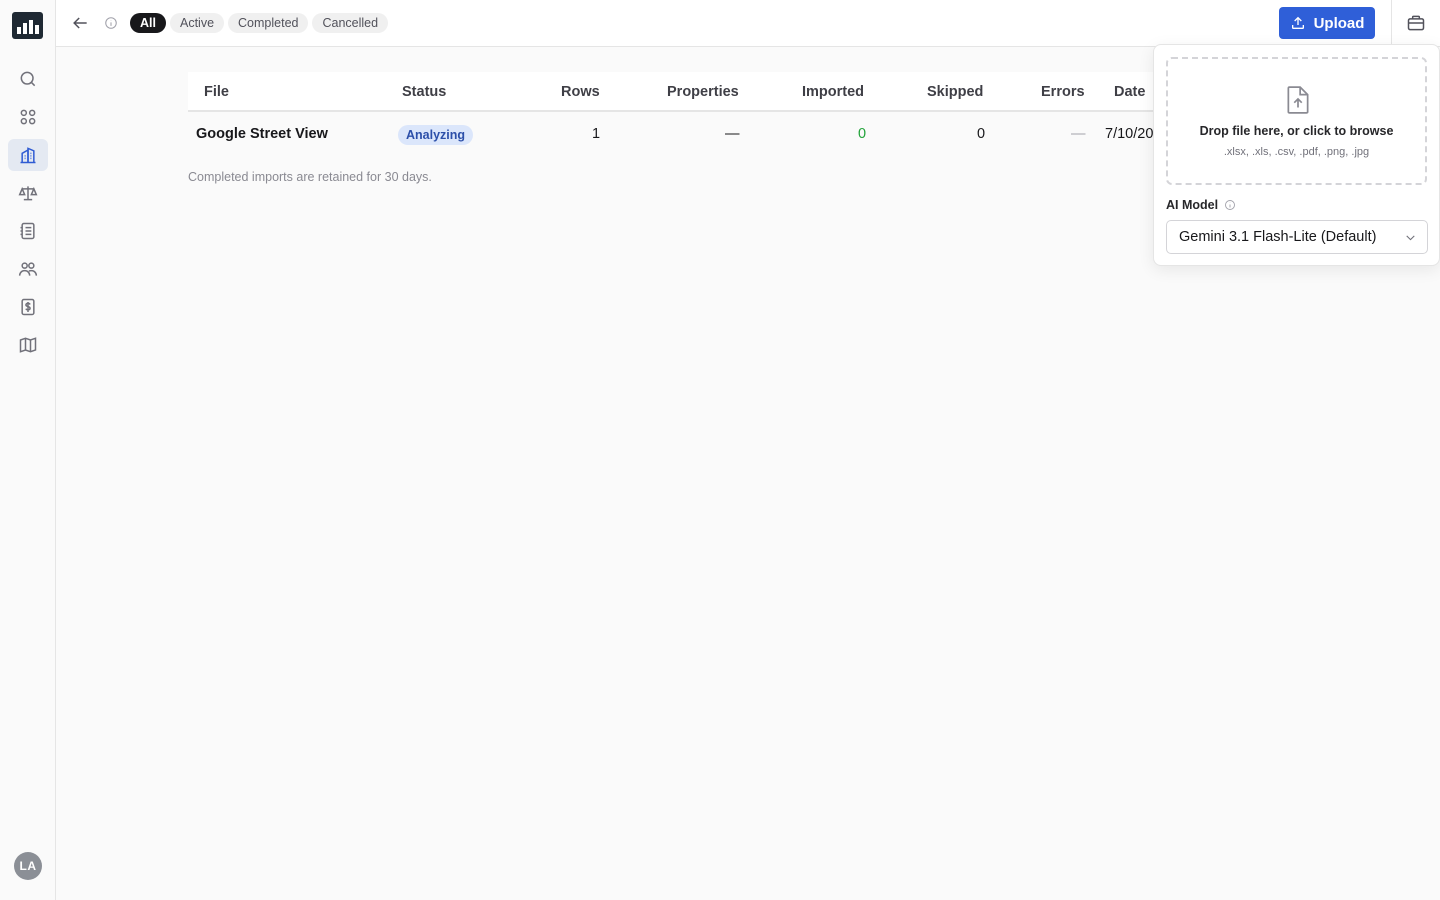 This screenshot has width=1440, height=900. I want to click on model-label: AI Model, so click(1201, 205).